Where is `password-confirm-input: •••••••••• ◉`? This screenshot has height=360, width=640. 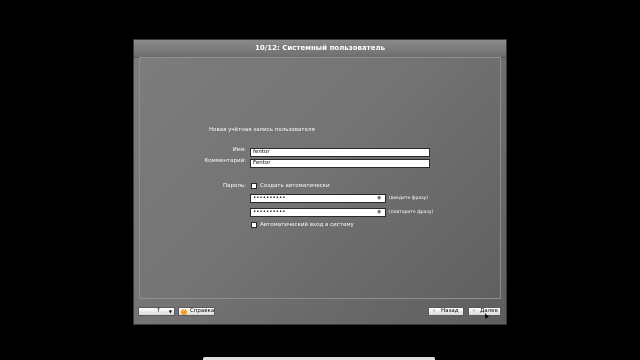
password-confirm-input: •••••••••• ◉ is located at coordinates (318, 212).